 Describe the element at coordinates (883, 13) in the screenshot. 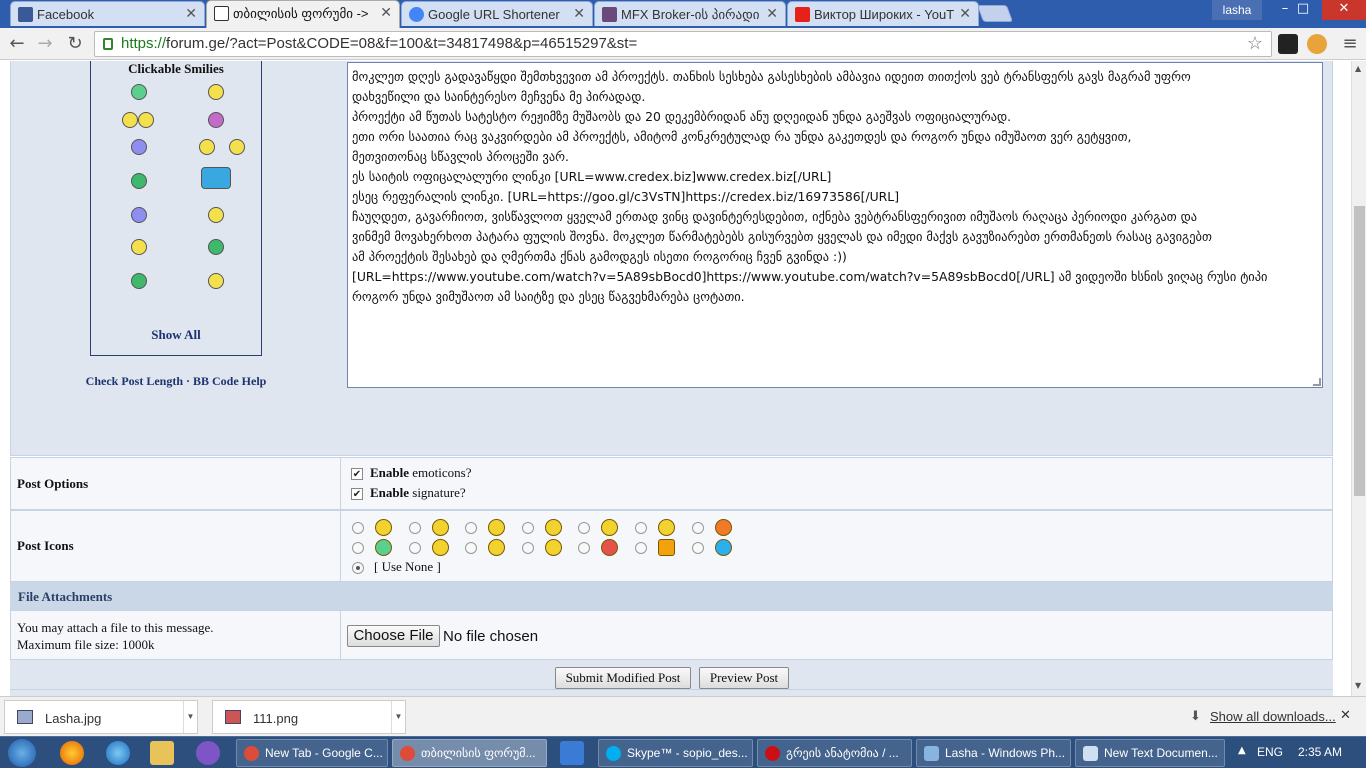

I see `tab-youtube: Виктор Широких - YouTu ✕` at that location.